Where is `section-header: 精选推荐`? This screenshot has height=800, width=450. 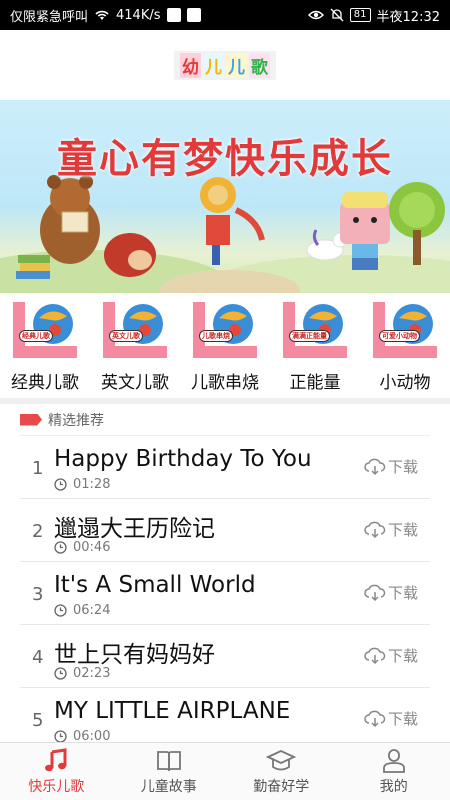
section-header: 精选推荐 is located at coordinates (225, 420).